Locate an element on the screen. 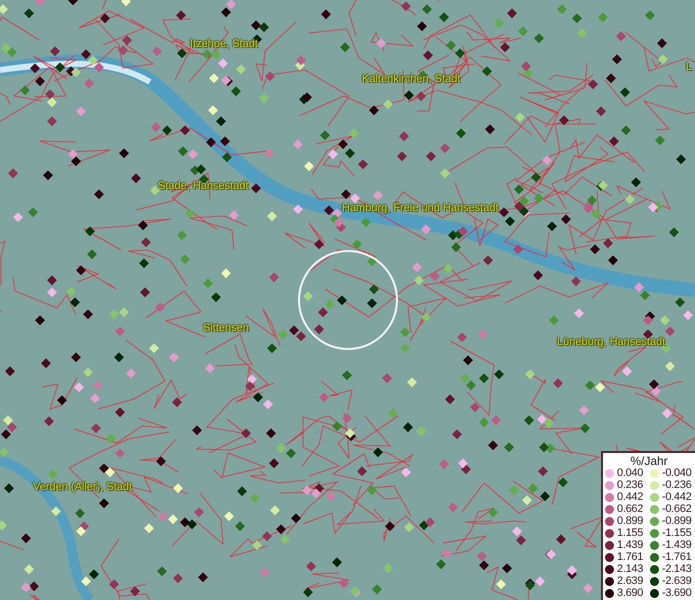  legend-label: -0.899 is located at coordinates (677, 521).